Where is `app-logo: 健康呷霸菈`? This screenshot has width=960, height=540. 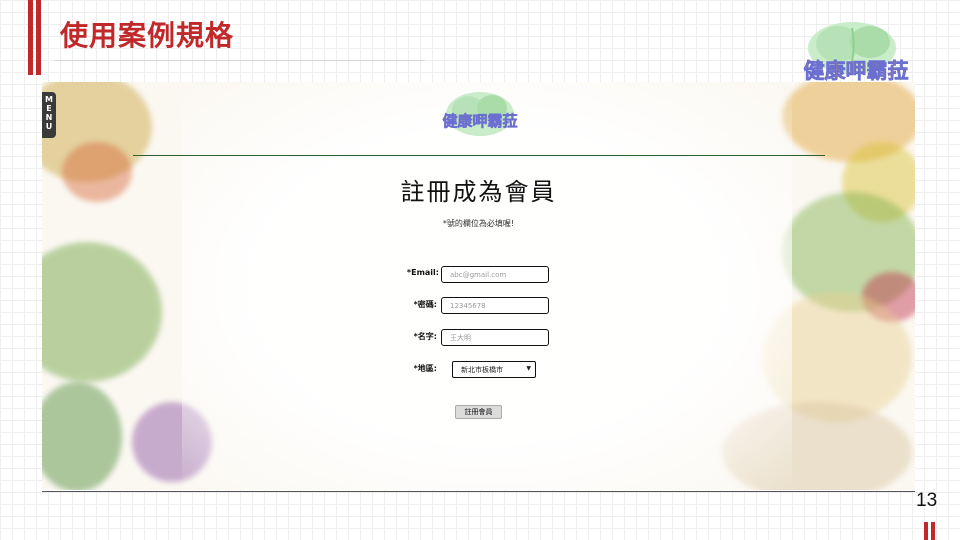
app-logo: 健康呷霸菈 is located at coordinates (480, 115).